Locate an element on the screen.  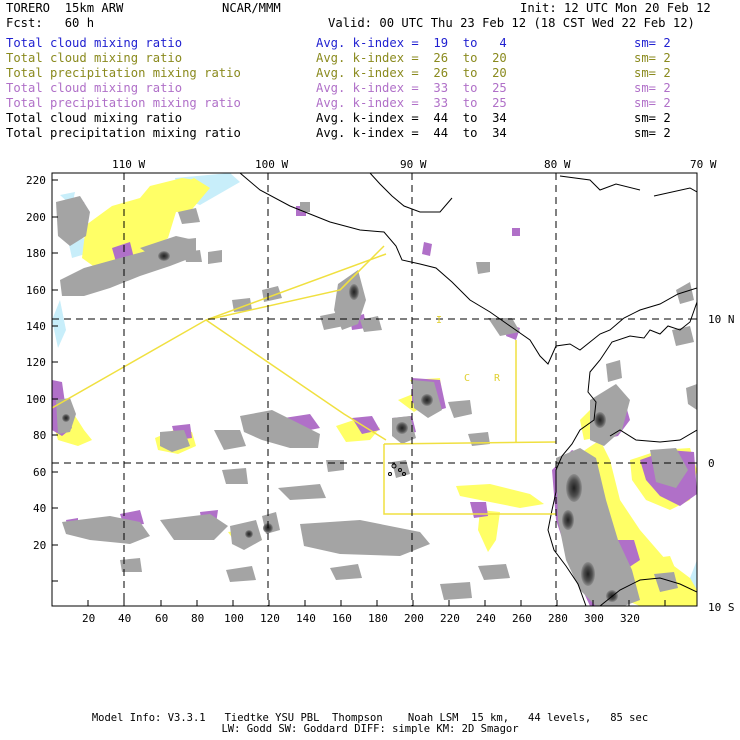
bottom-x-label: 60 is located at coordinates (161, 618).